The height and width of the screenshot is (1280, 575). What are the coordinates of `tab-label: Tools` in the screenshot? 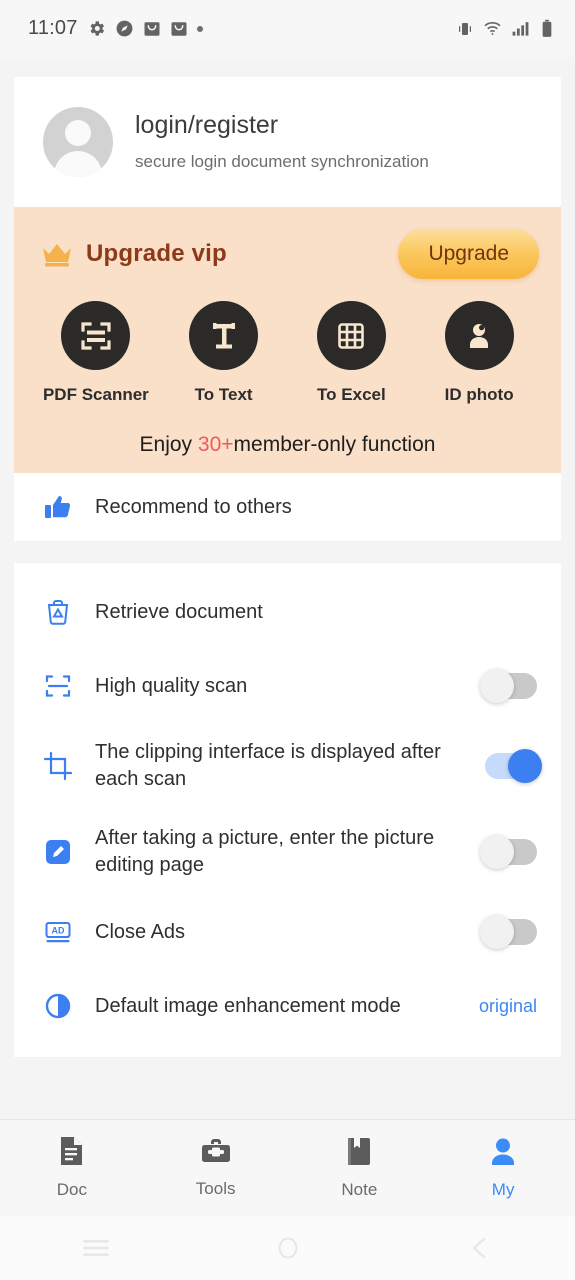 It's located at (215, 1188).